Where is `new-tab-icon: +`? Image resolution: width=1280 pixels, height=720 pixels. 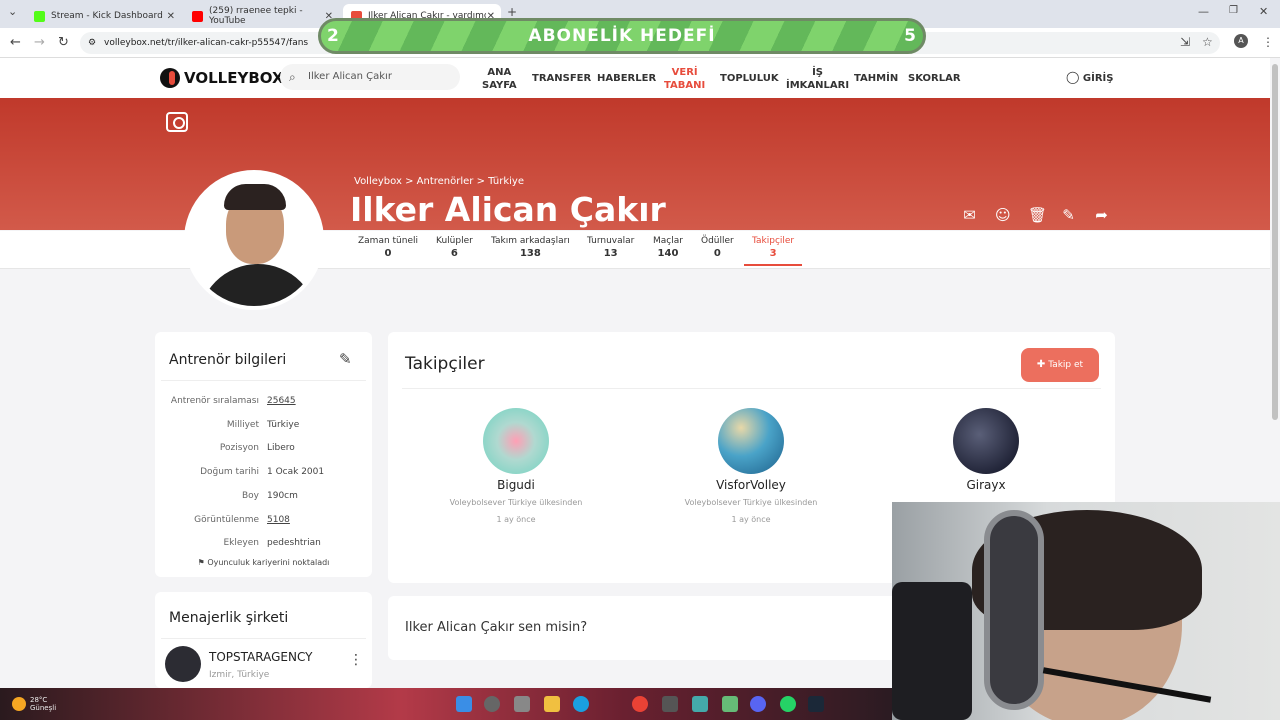 new-tab-icon: + is located at coordinates (512, 12).